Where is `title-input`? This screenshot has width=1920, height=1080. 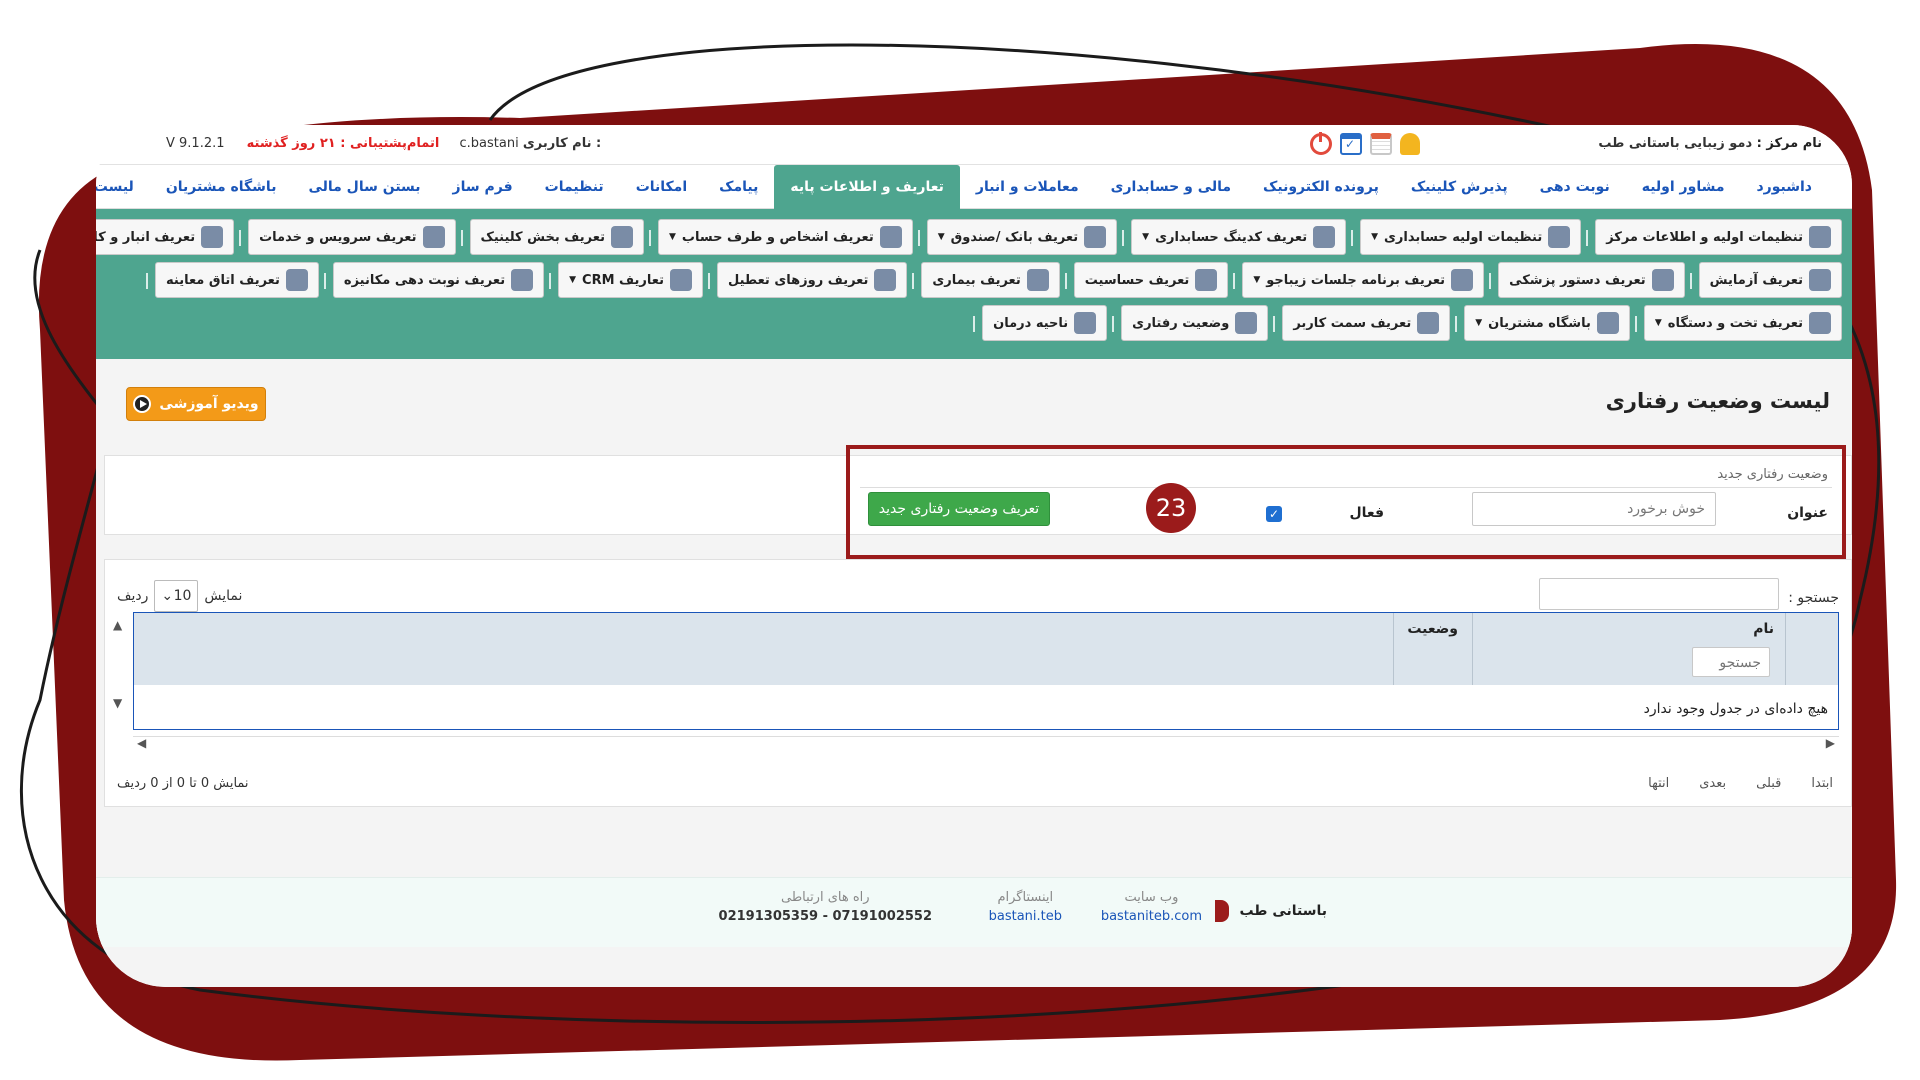
title-input is located at coordinates (1594, 509).